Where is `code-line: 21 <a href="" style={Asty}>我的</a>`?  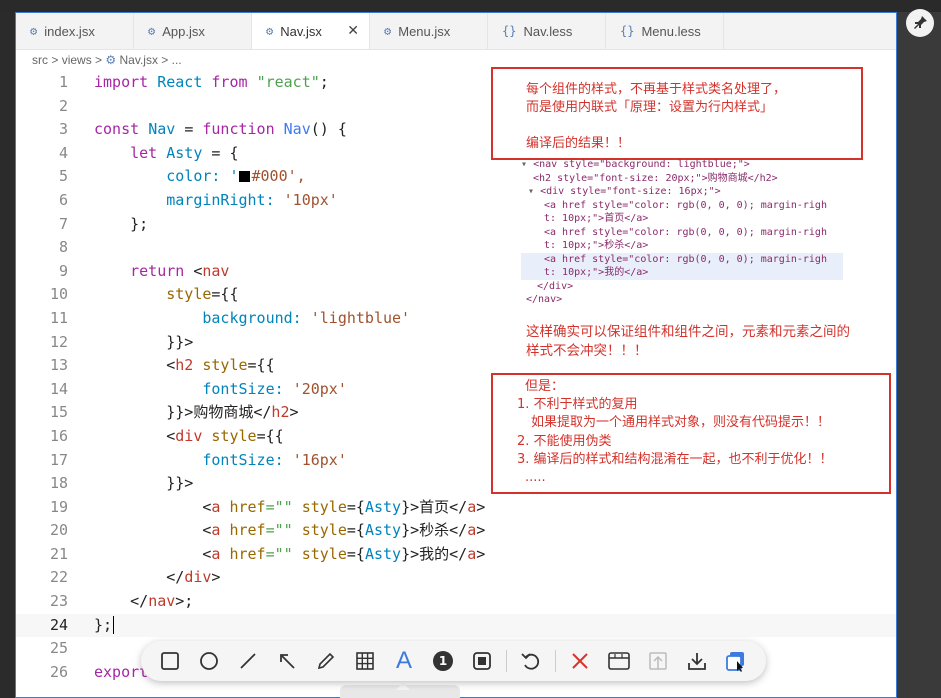
code-line: 21 <a href="" style={Asty}>我的</a> is located at coordinates (456, 555).